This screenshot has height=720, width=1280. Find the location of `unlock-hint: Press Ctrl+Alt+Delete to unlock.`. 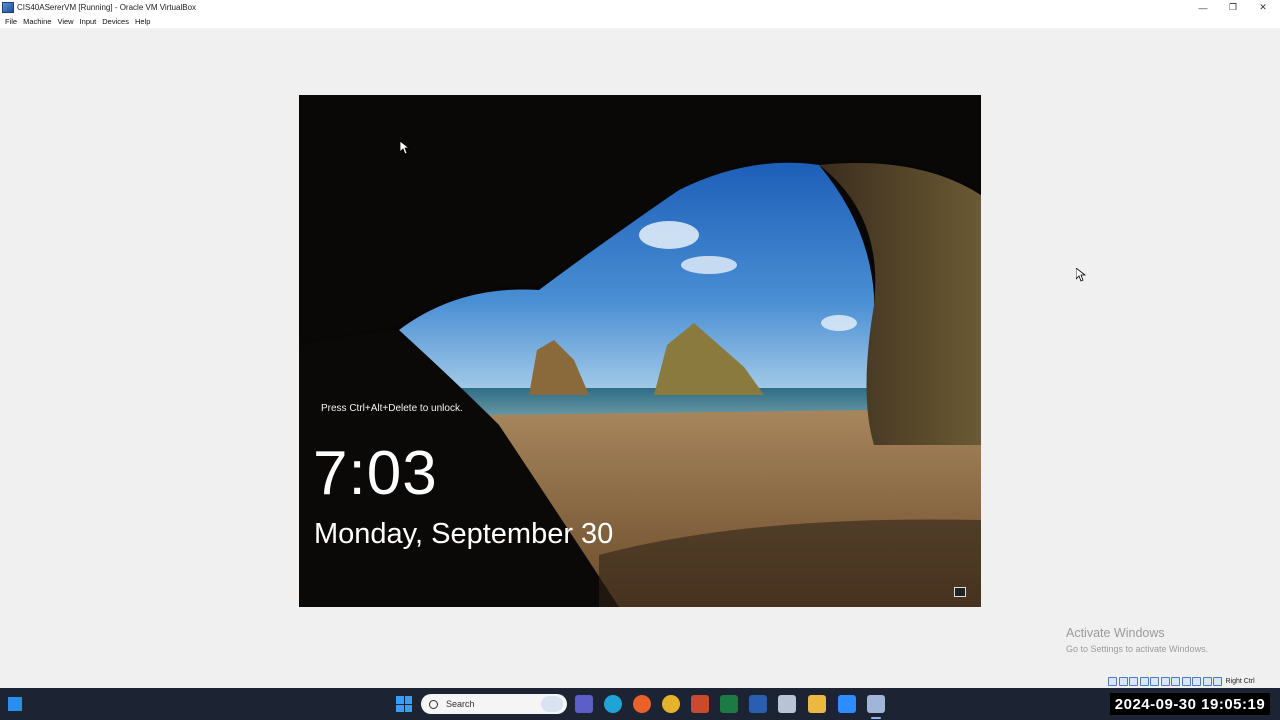

unlock-hint: Press Ctrl+Alt+Delete to unlock. is located at coordinates (392, 408).